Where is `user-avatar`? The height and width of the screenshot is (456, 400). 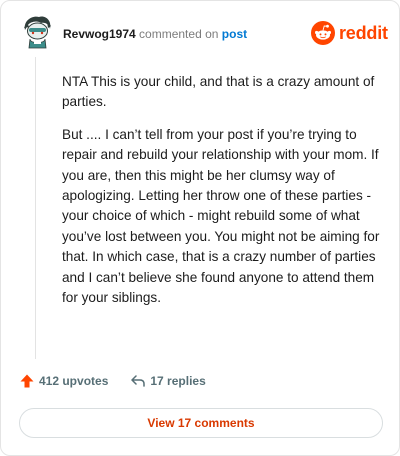 user-avatar is located at coordinates (37, 32).